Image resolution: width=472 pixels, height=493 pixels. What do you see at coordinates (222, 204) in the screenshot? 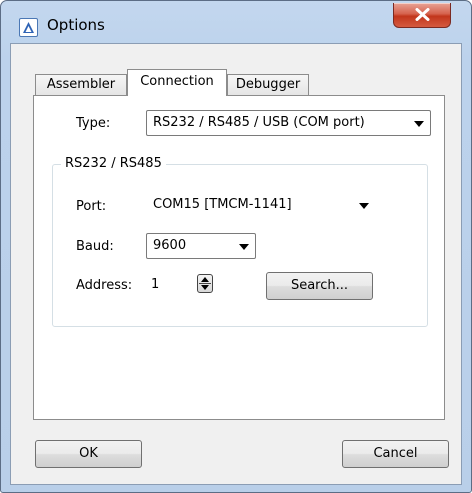
I see `port-dropdown-value: COM15 [TMCM-1141]` at bounding box center [222, 204].